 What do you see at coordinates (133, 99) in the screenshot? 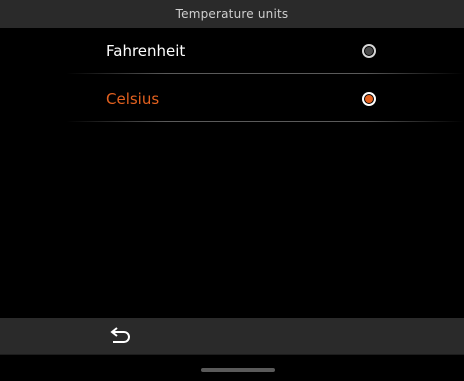
I see `option-label-celsius: Celsius` at bounding box center [133, 99].